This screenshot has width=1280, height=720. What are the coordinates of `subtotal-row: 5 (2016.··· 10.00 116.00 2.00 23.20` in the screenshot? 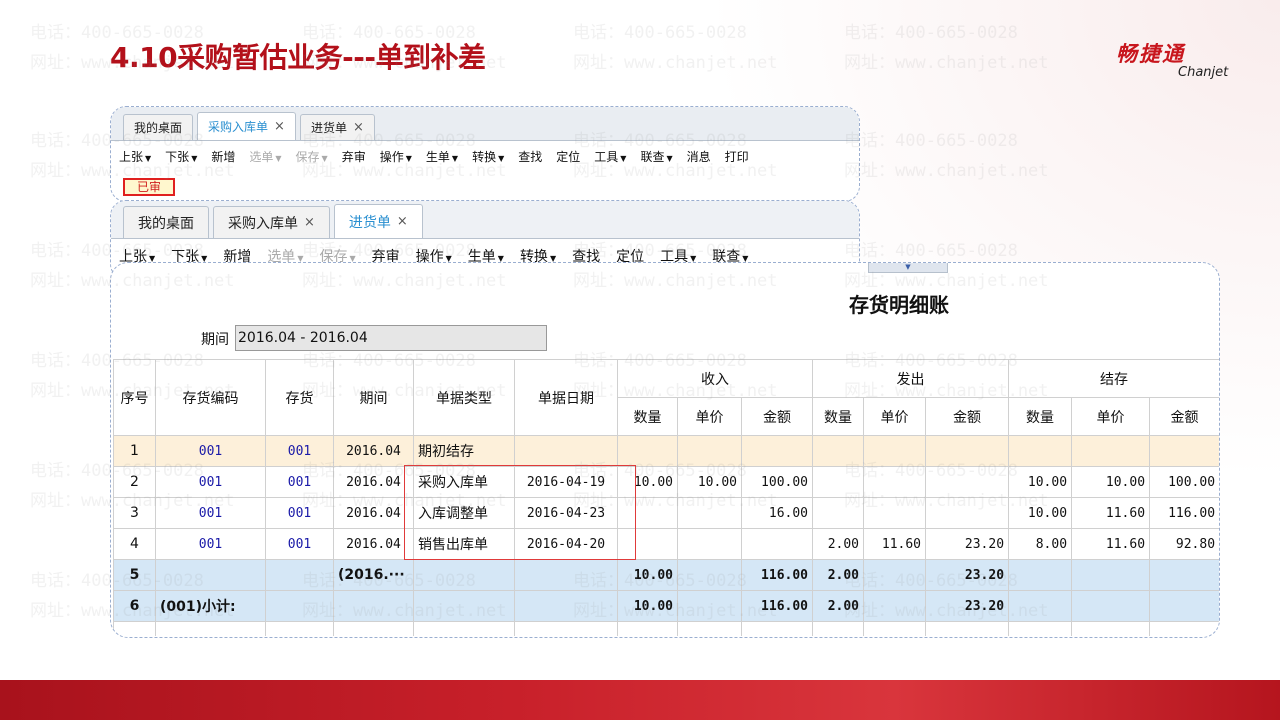 It's located at (666, 575).